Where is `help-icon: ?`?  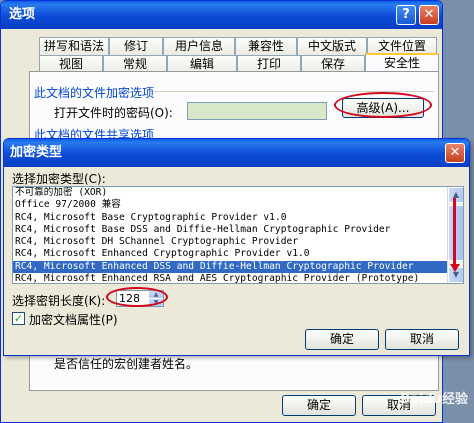 help-icon: ? is located at coordinates (406, 14).